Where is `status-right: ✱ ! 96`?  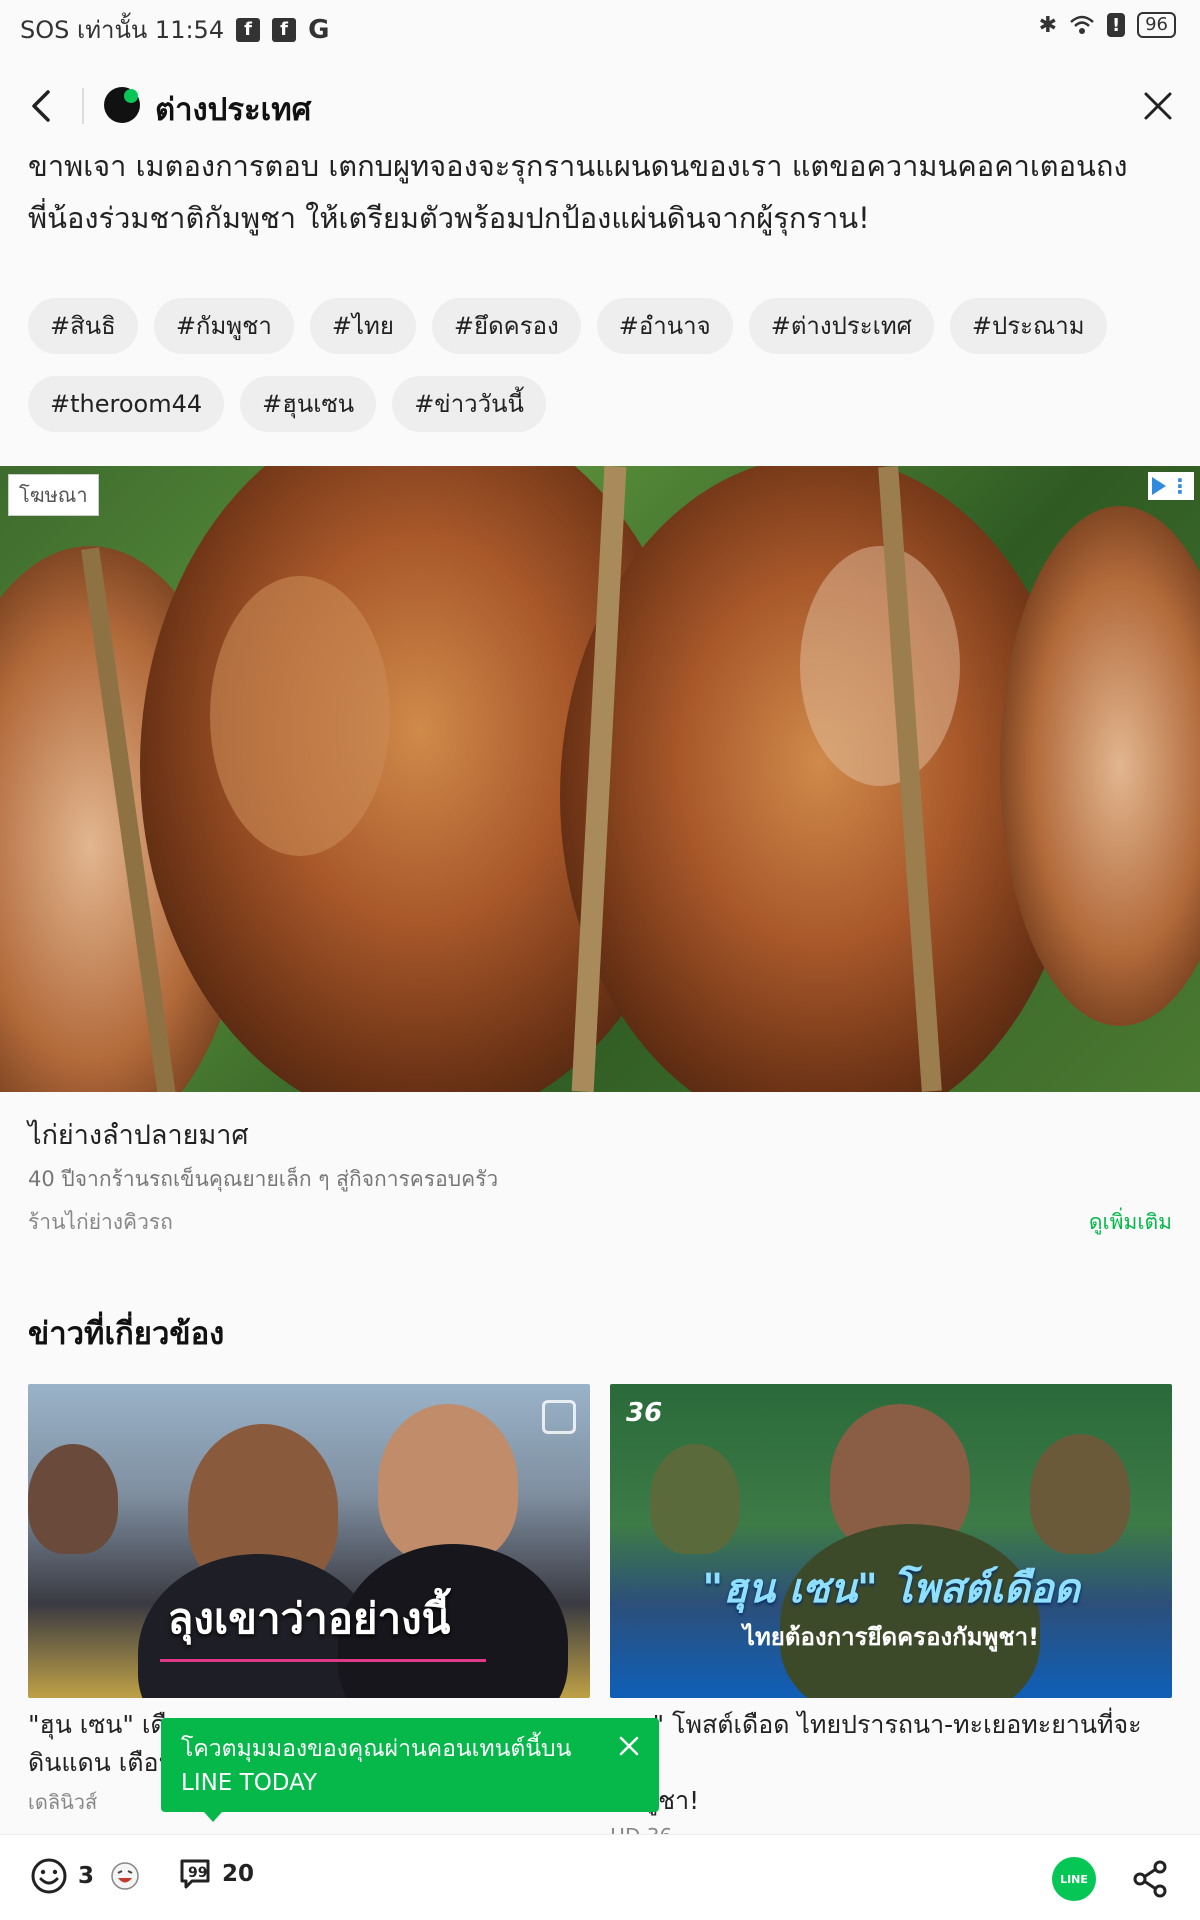
status-right: ✱ ! 96 is located at coordinates (1107, 25).